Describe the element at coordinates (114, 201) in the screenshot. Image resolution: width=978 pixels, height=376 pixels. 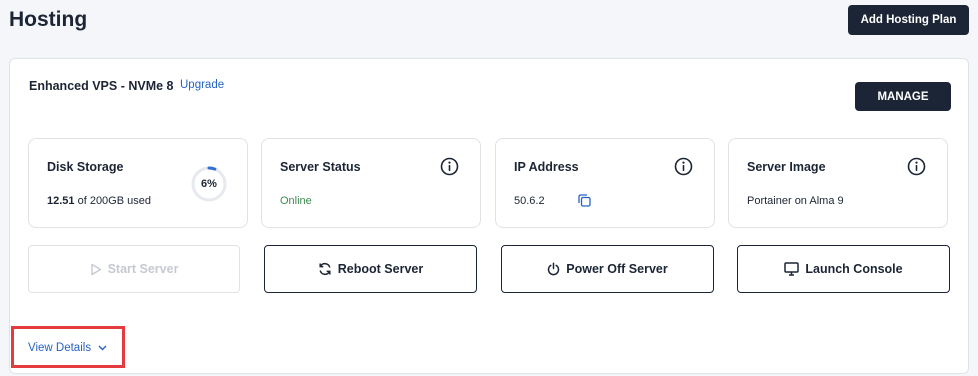
I see `disk-capacity-label: of 200GB used` at that location.